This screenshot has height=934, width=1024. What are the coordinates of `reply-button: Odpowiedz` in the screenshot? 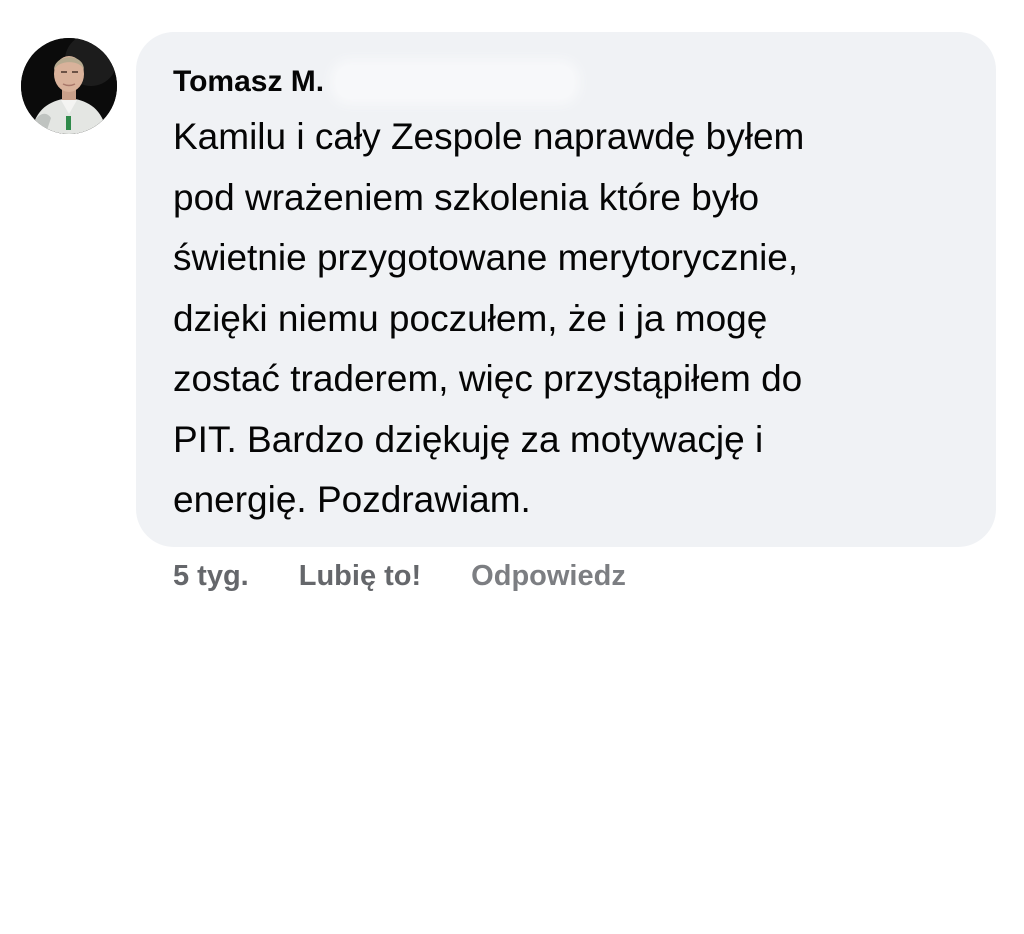 It's located at (548, 576).